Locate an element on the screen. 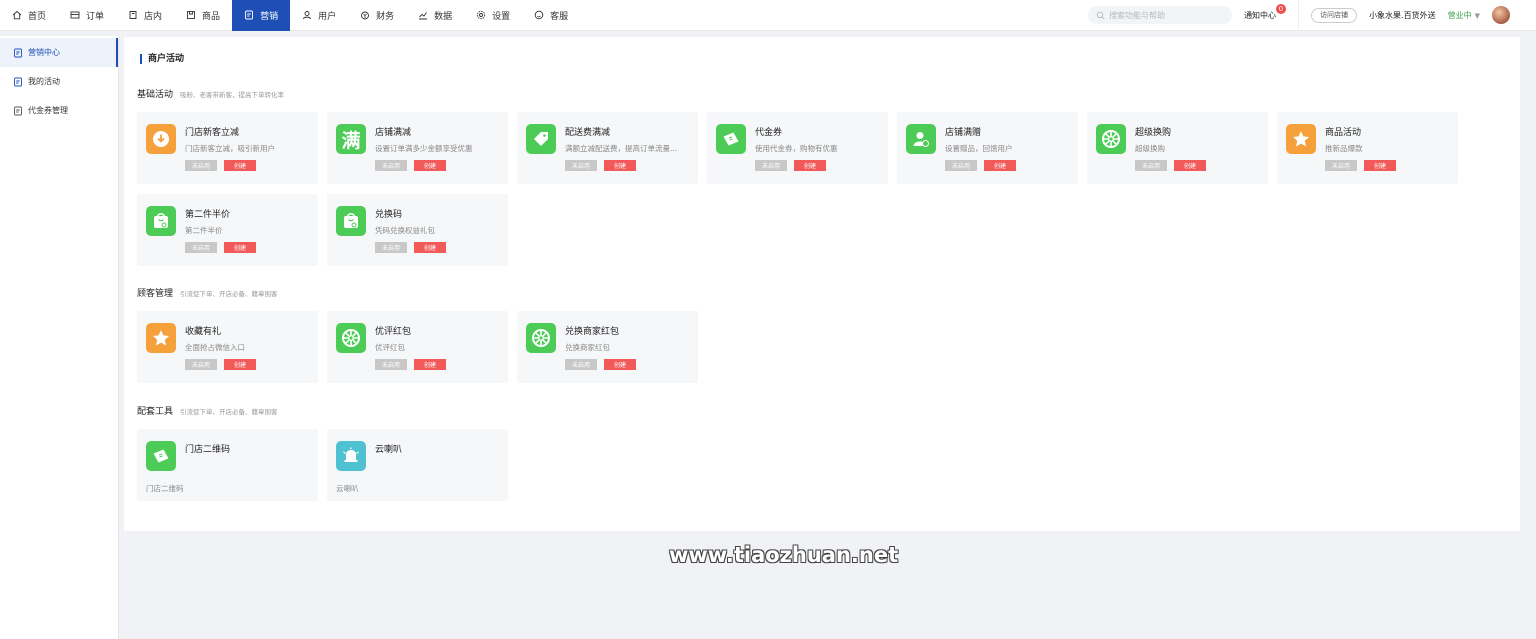  card-description: 门店新客立减，吸引新用户 is located at coordinates (230, 148).